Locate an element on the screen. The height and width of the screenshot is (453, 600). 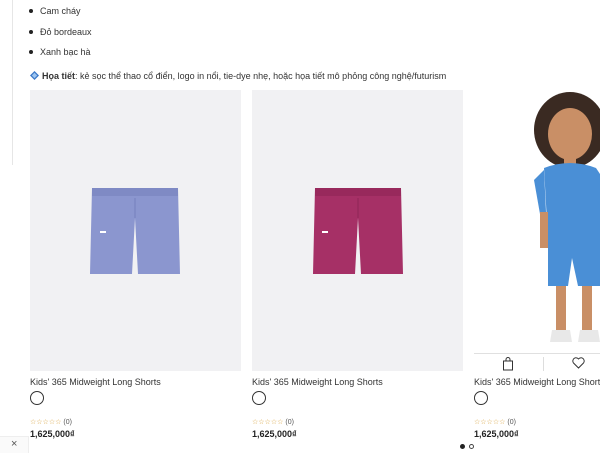
carousel-dot is located at coordinates (471, 446).